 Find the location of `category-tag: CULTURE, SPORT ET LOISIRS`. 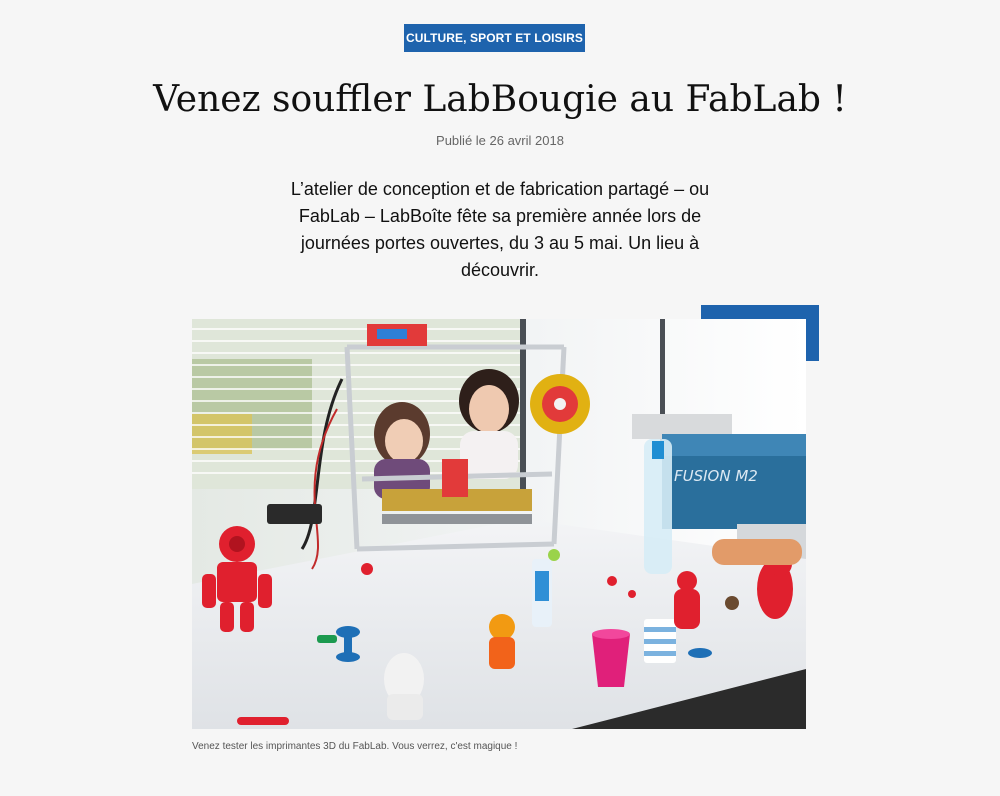

category-tag: CULTURE, SPORT ET LOISIRS is located at coordinates (494, 38).